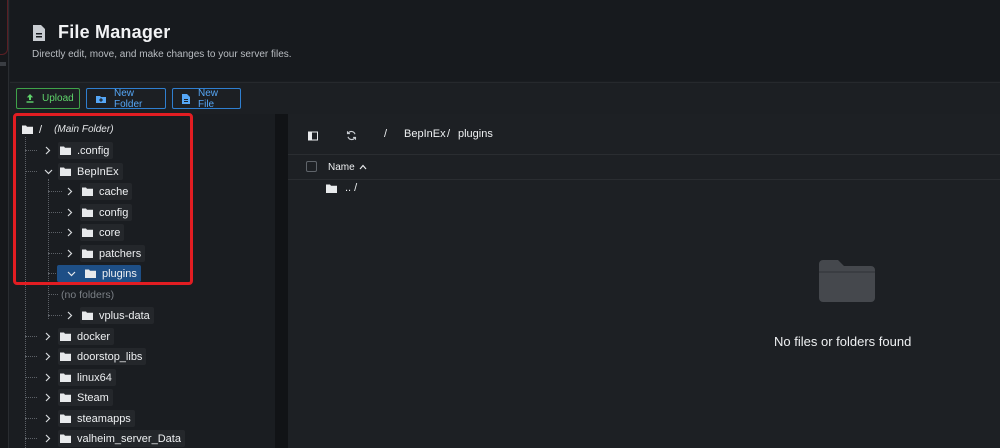  Describe the element at coordinates (94, 377) in the screenshot. I see `tree-item-label: linux64` at that location.